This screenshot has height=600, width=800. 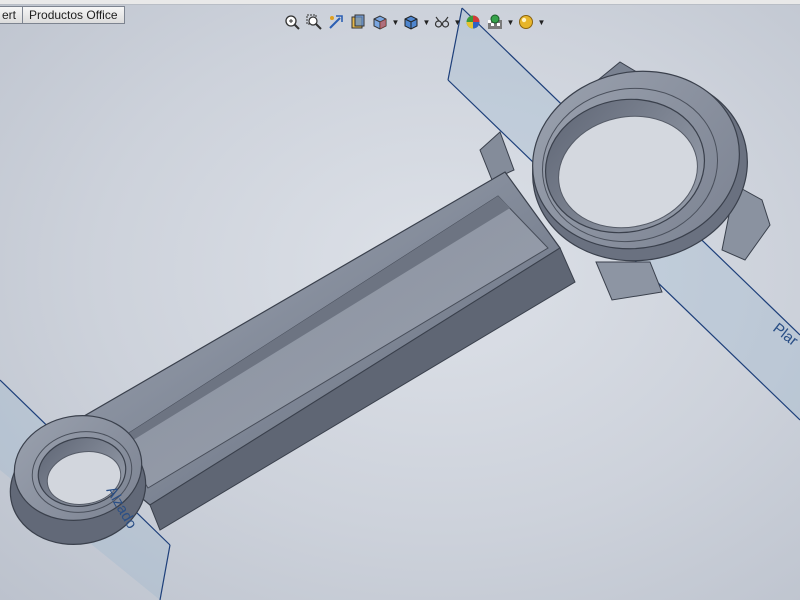 I want to click on previous-view-button, so click(x=336, y=22).